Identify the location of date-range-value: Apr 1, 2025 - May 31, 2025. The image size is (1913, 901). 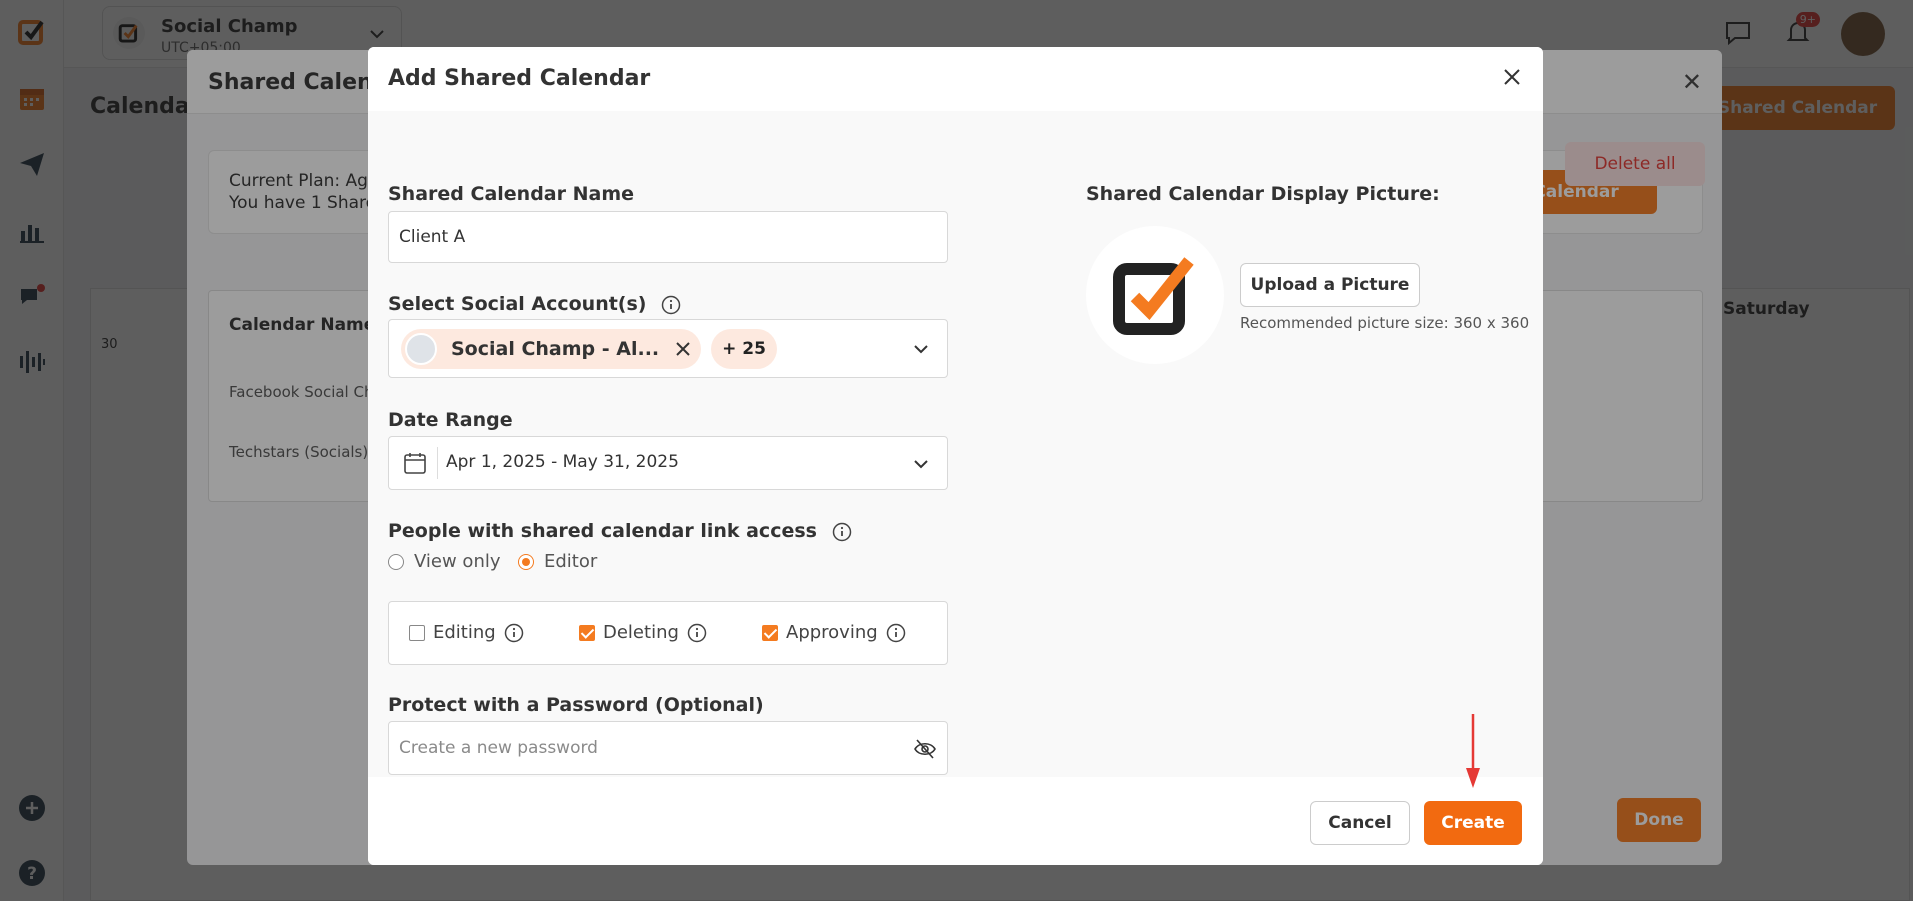
(562, 462).